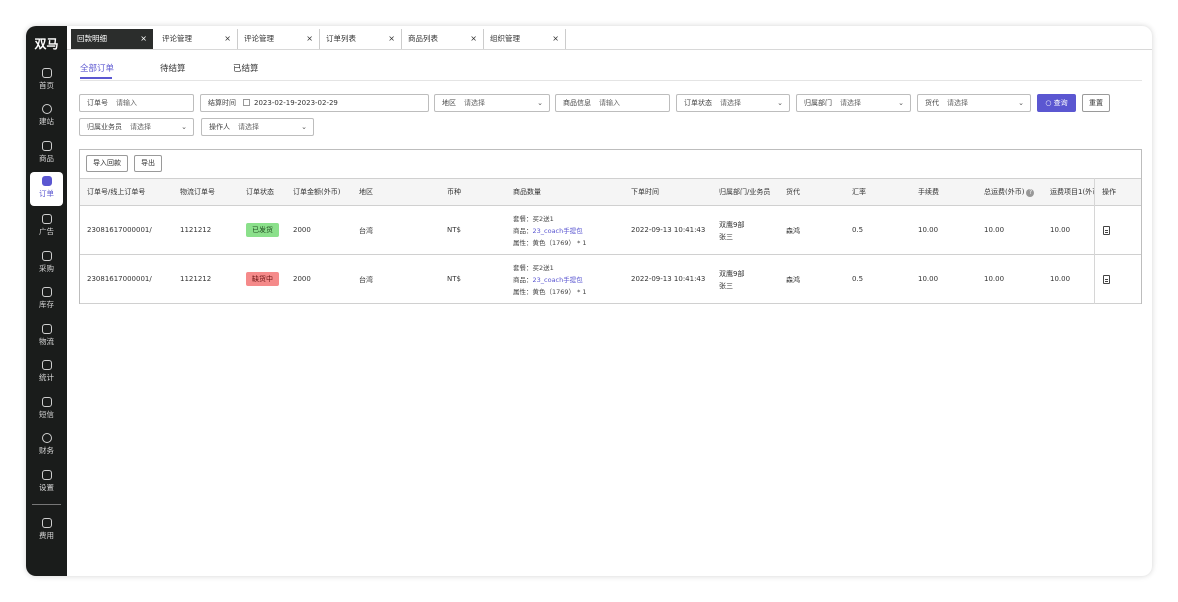 The image size is (1178, 602). Describe the element at coordinates (107, 163) in the screenshot. I see `import-payment-button: 导入回款` at that location.